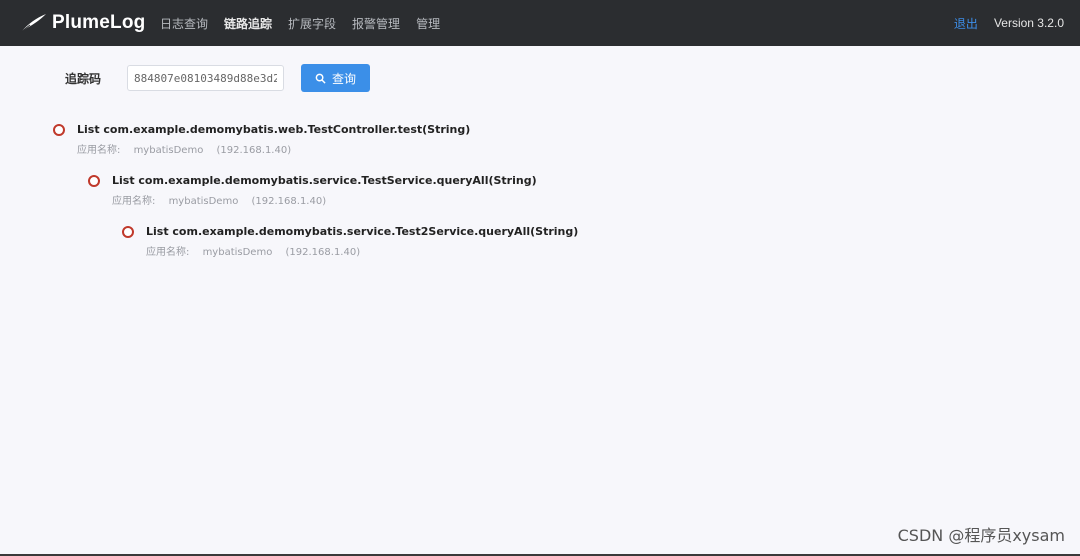 This screenshot has height=556, width=1080. I want to click on logout-link: 退出, so click(966, 23).